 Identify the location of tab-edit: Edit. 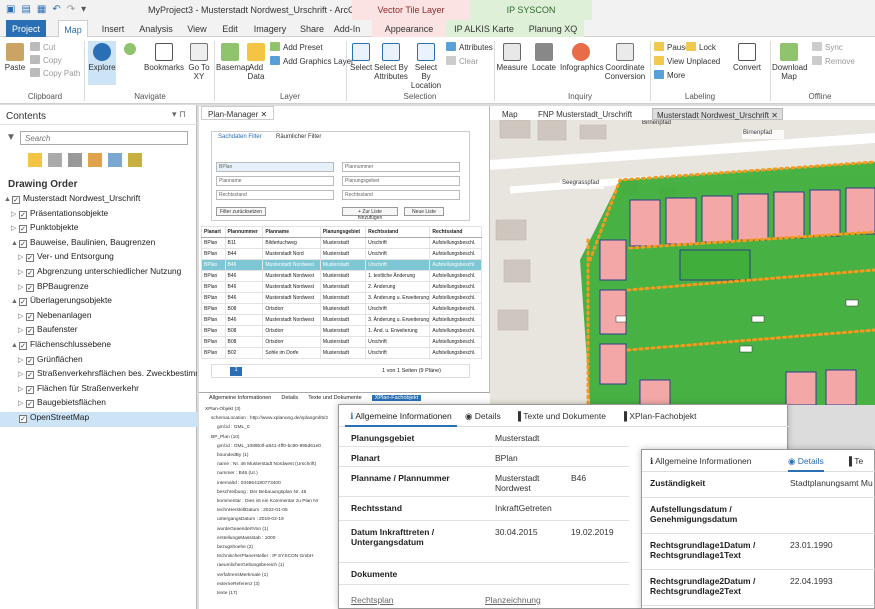
(230, 28).